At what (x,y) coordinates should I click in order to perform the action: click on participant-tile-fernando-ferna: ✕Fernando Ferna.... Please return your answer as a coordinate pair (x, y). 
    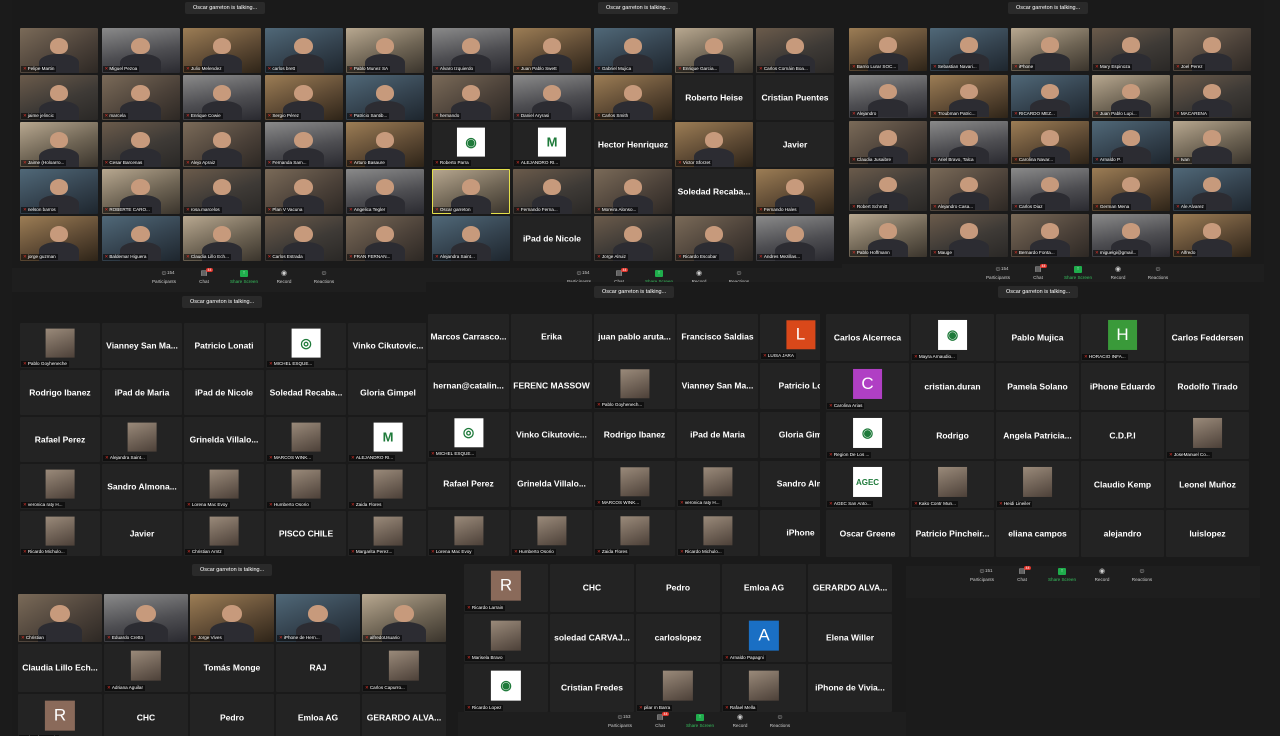
    Looking at the image, I should click on (552, 191).